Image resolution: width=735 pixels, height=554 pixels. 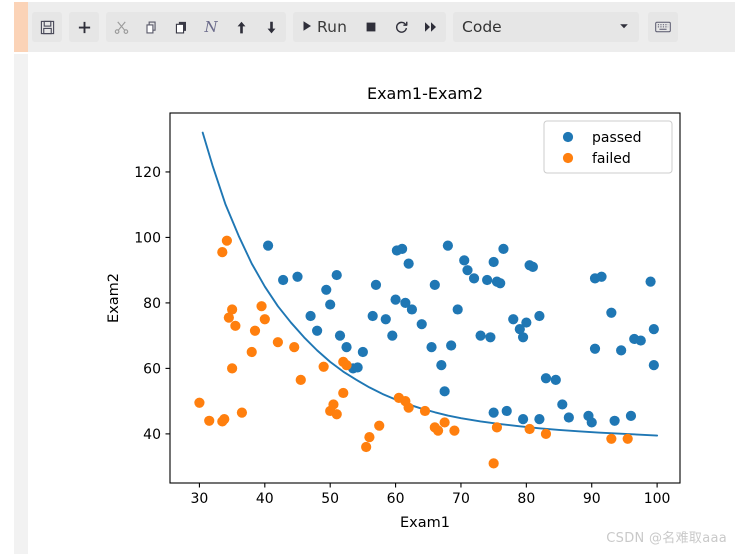 What do you see at coordinates (666, 538) in the screenshot?
I see `csdn-watermark: CSDN @名难取aaa` at bounding box center [666, 538].